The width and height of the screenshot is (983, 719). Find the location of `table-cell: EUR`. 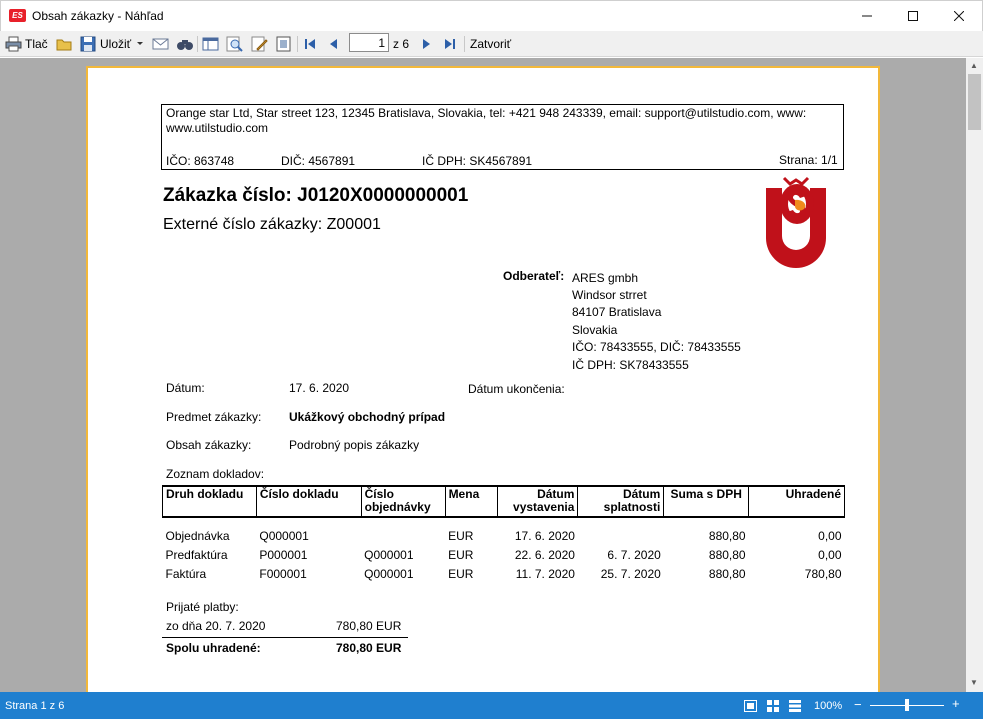

table-cell: EUR is located at coordinates (461, 574).